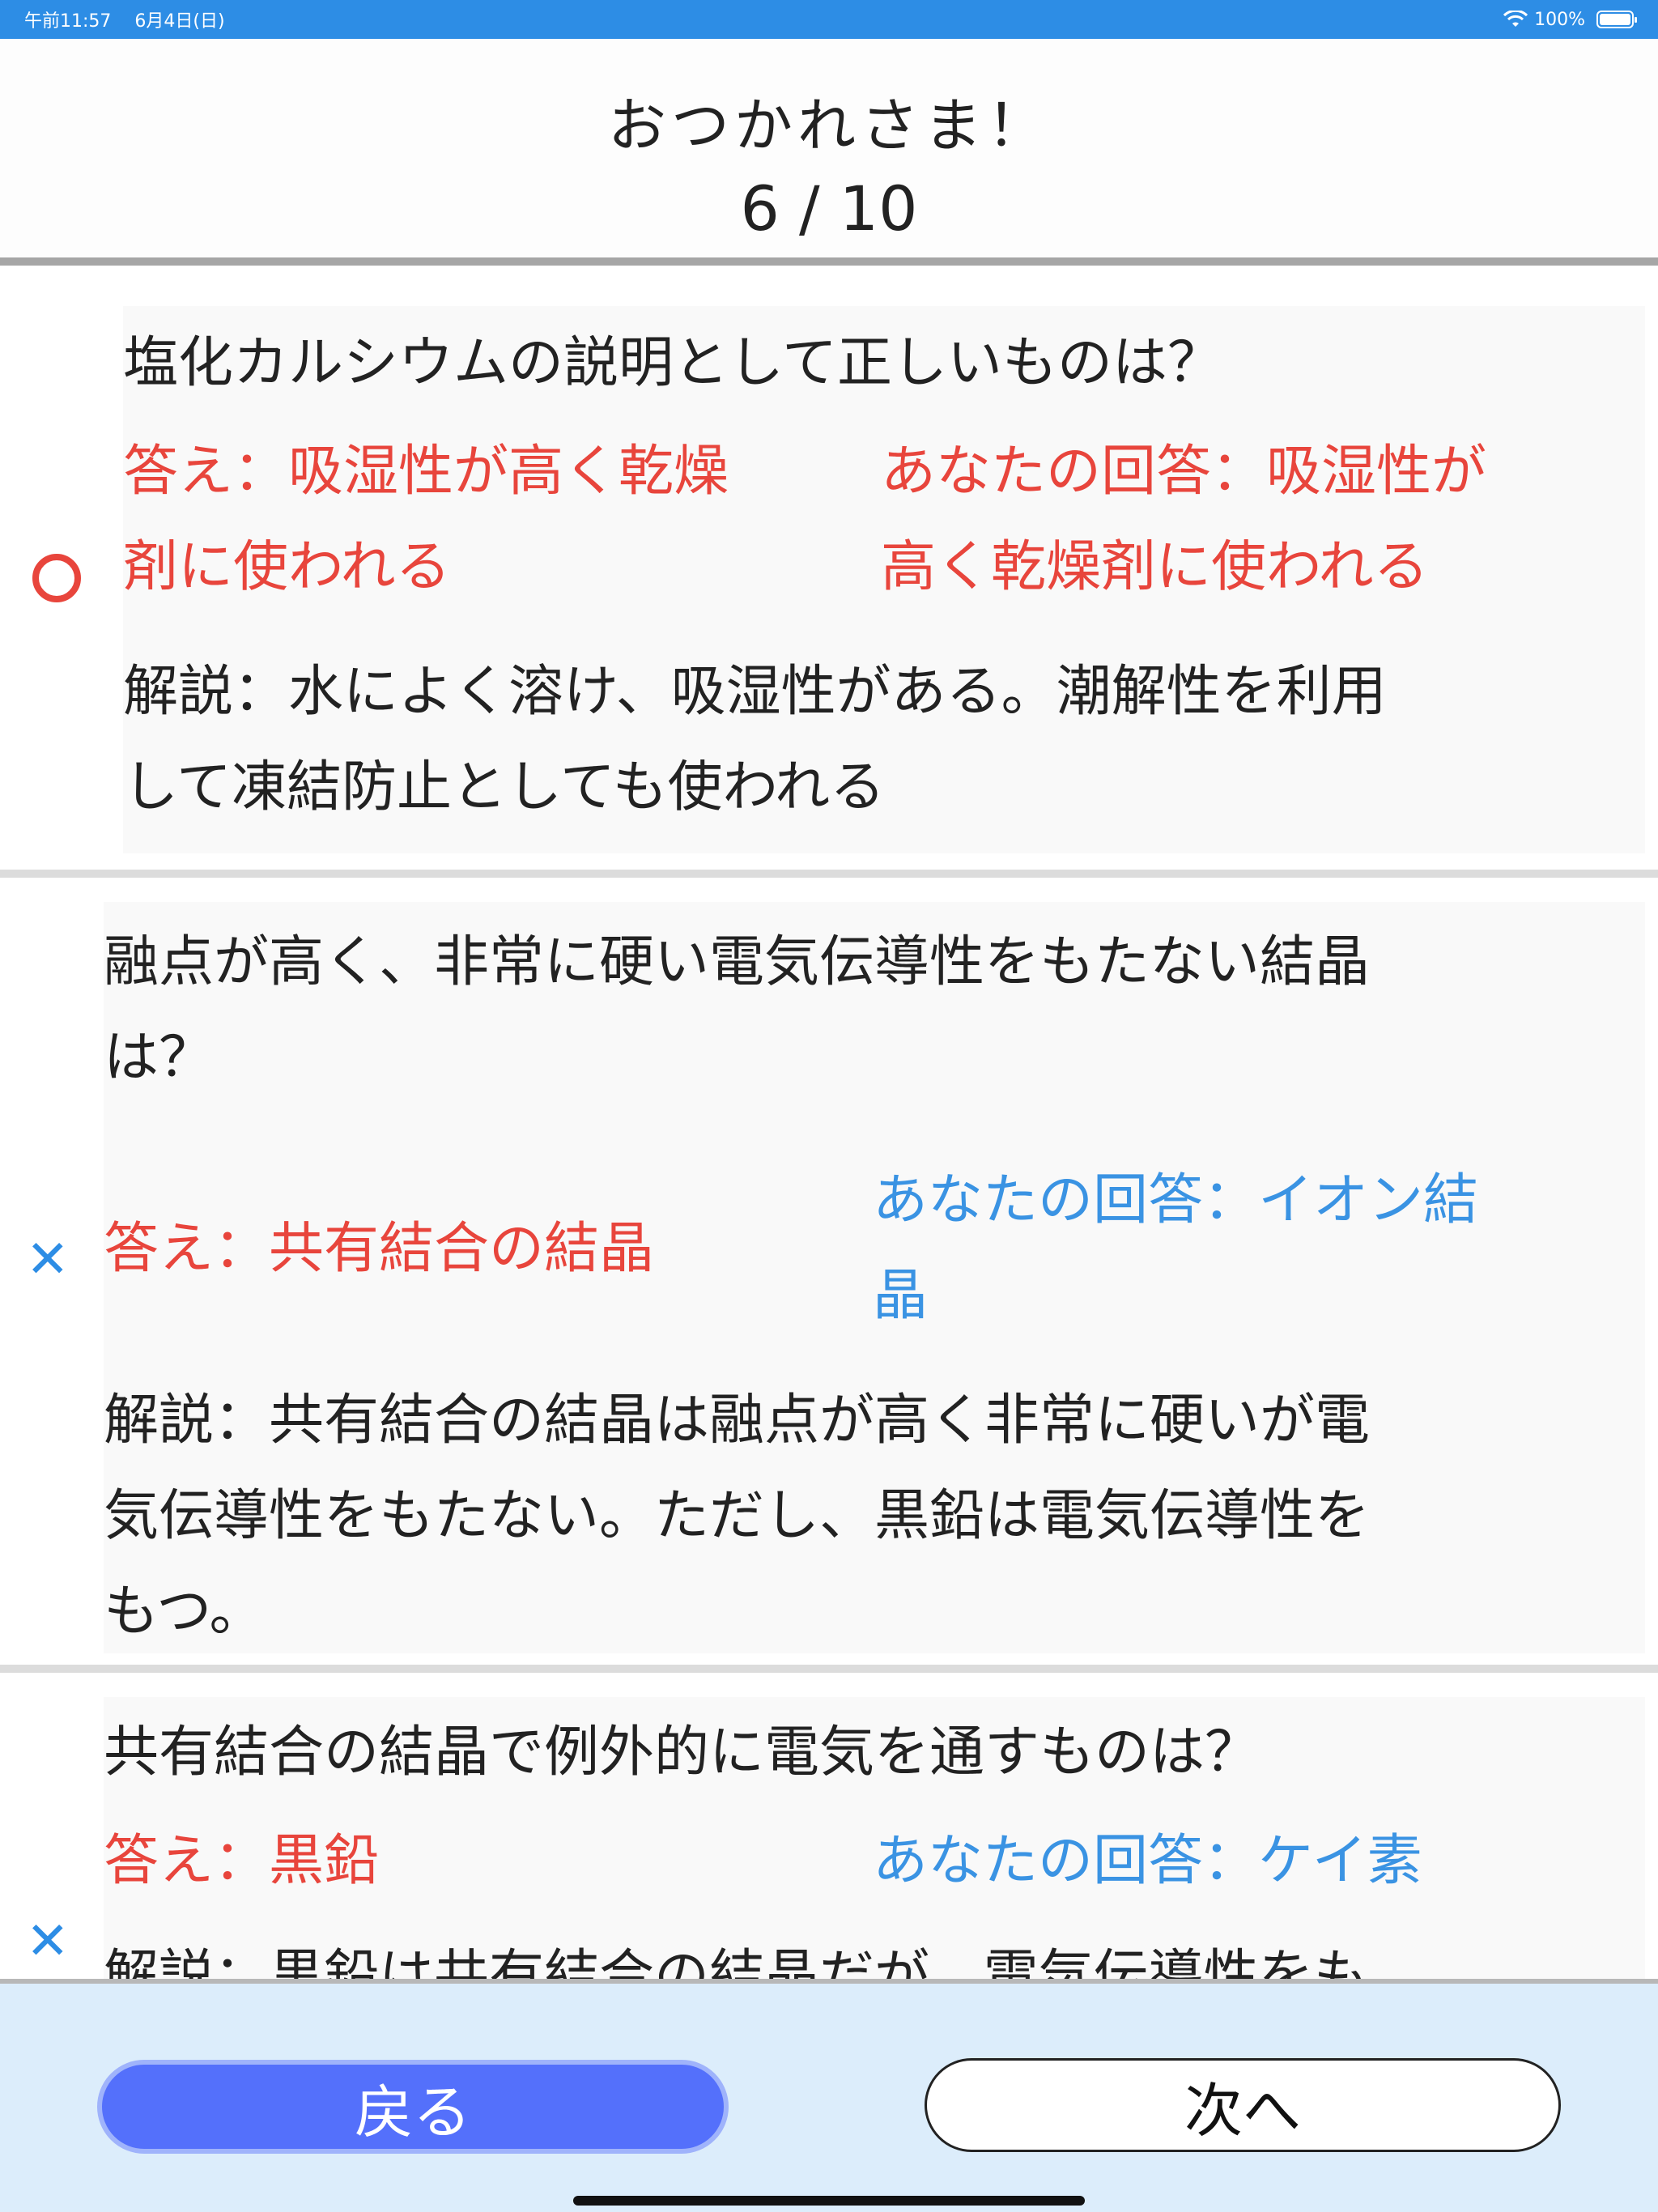 Image resolution: width=1658 pixels, height=2212 pixels. What do you see at coordinates (901, 1296) in the screenshot?
I see `your-answer-line2: 晶` at bounding box center [901, 1296].